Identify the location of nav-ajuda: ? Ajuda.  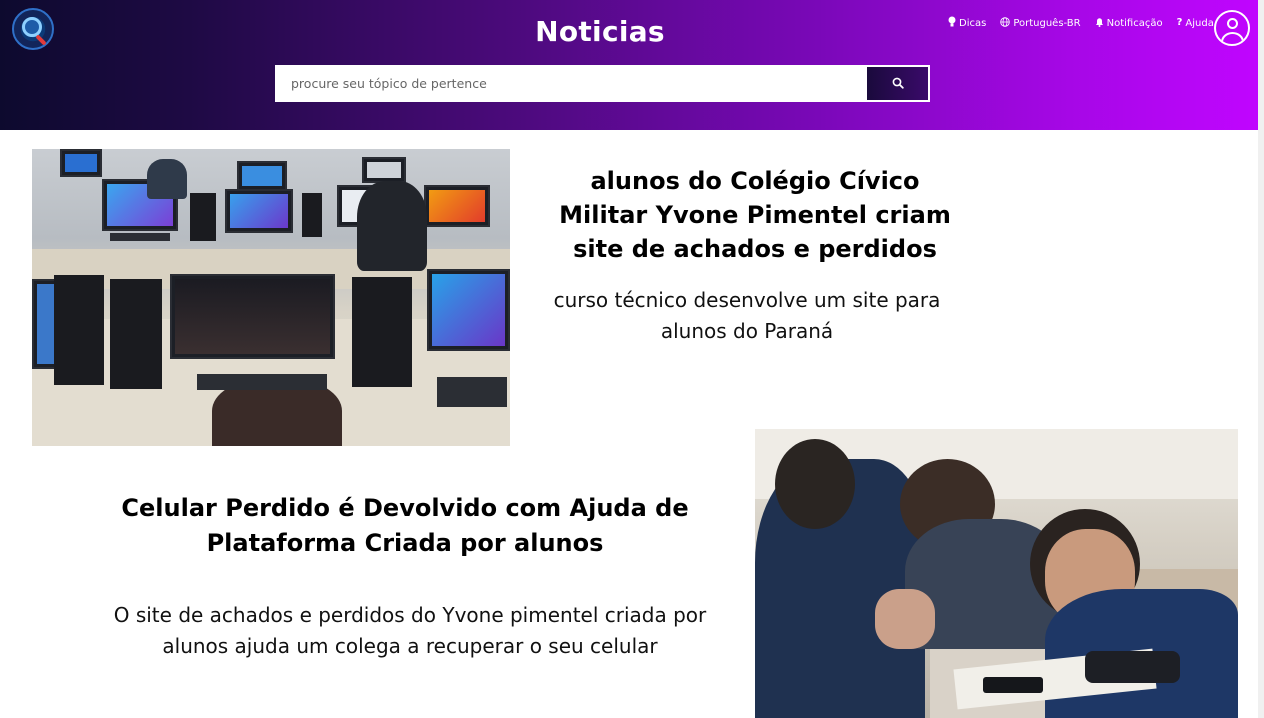
(1195, 23).